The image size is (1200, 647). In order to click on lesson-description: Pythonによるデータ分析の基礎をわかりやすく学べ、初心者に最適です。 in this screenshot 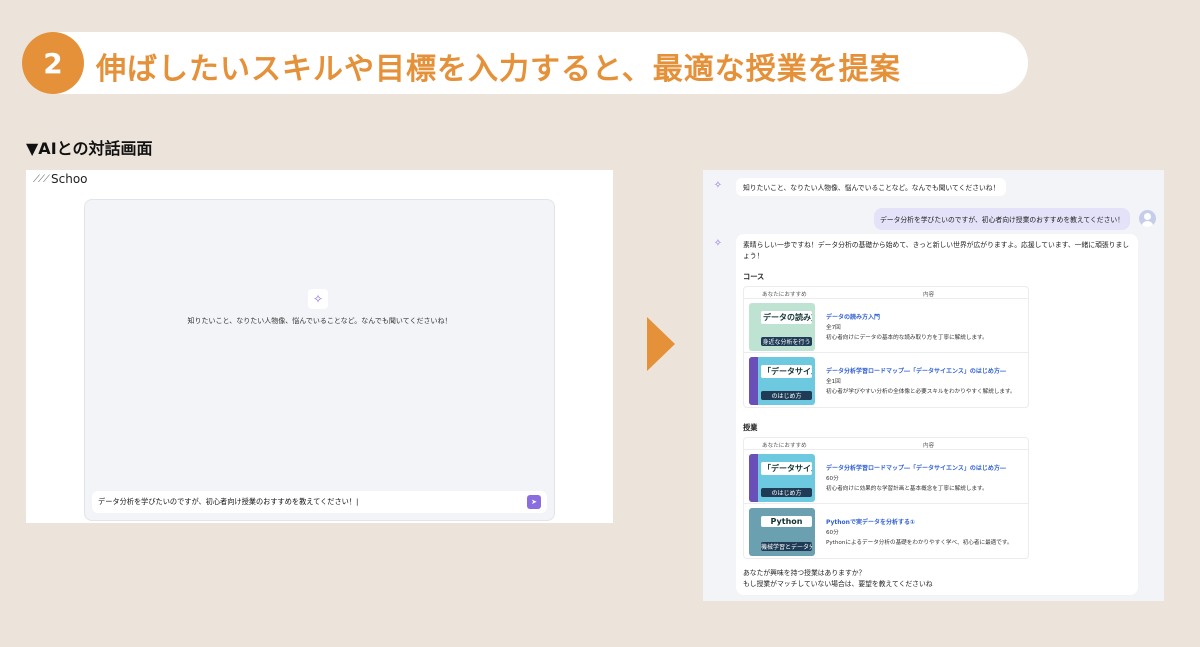, I will do `click(919, 543)`.